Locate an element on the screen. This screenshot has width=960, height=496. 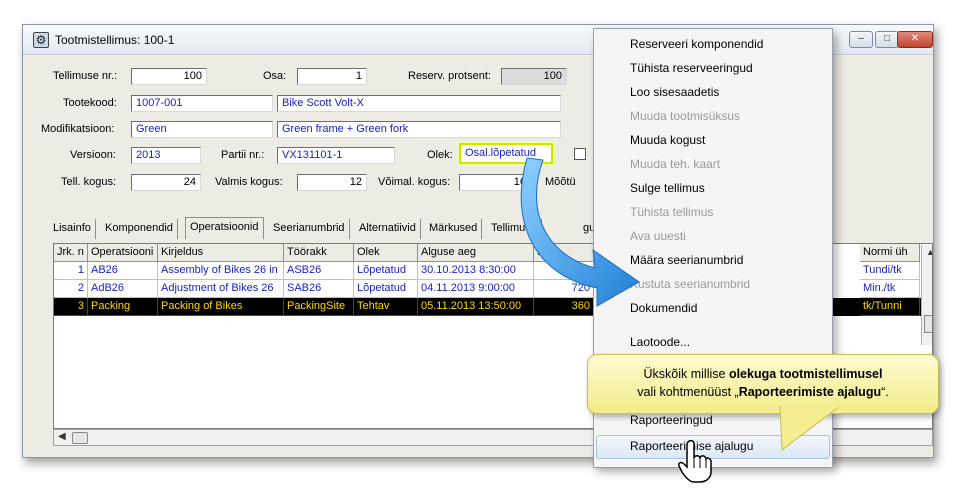
done-qty-field: 12 is located at coordinates (332, 182).